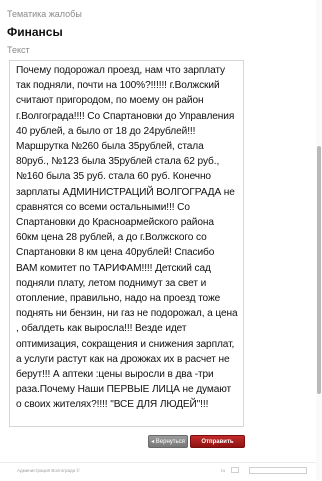 The height and width of the screenshot is (481, 322). What do you see at coordinates (223, 470) in the screenshot?
I see `footer-language: ru` at bounding box center [223, 470].